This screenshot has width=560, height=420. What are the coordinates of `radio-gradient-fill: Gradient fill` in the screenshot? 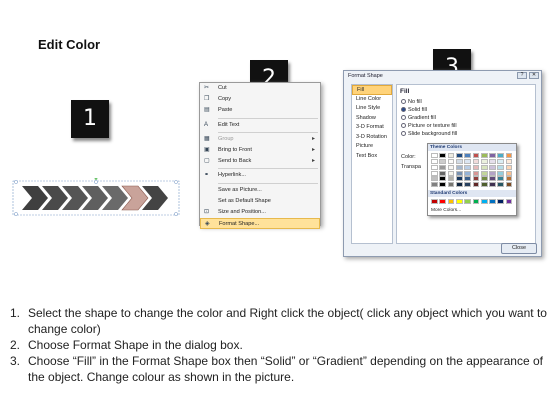 It's located at (418, 118).